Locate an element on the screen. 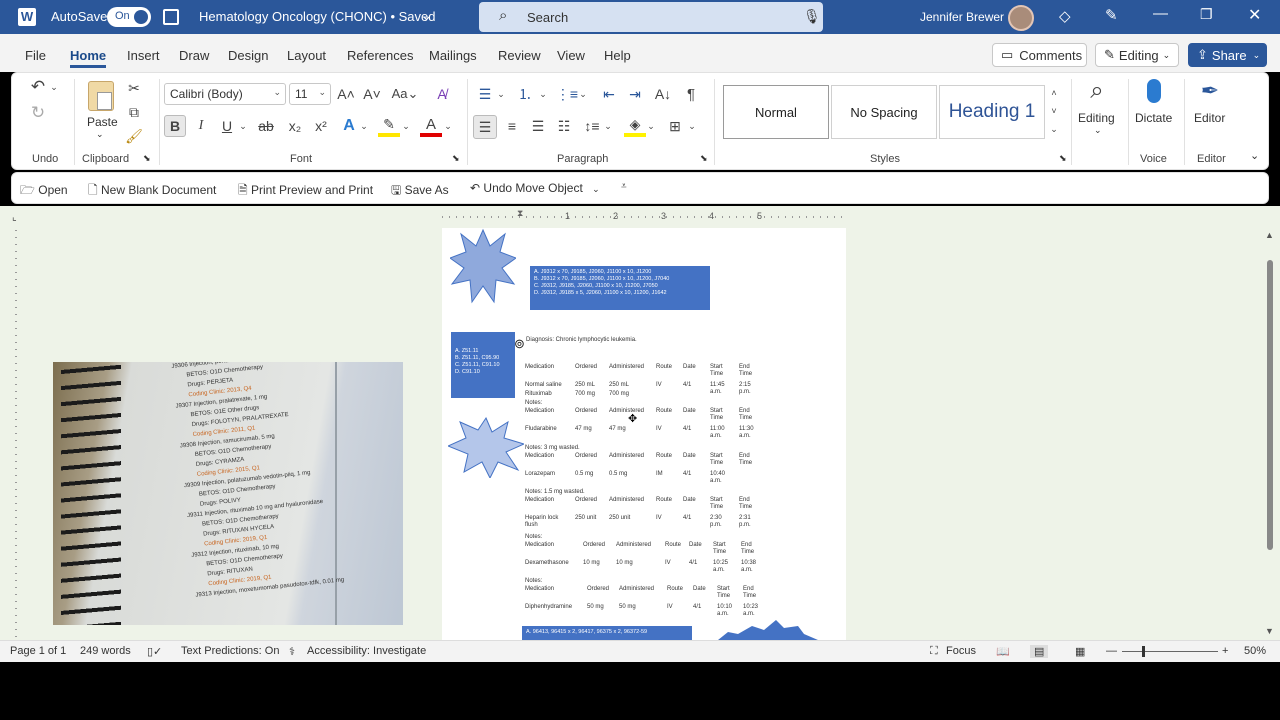  change-case-icon: Aa⌄ is located at coordinates (405, 94).